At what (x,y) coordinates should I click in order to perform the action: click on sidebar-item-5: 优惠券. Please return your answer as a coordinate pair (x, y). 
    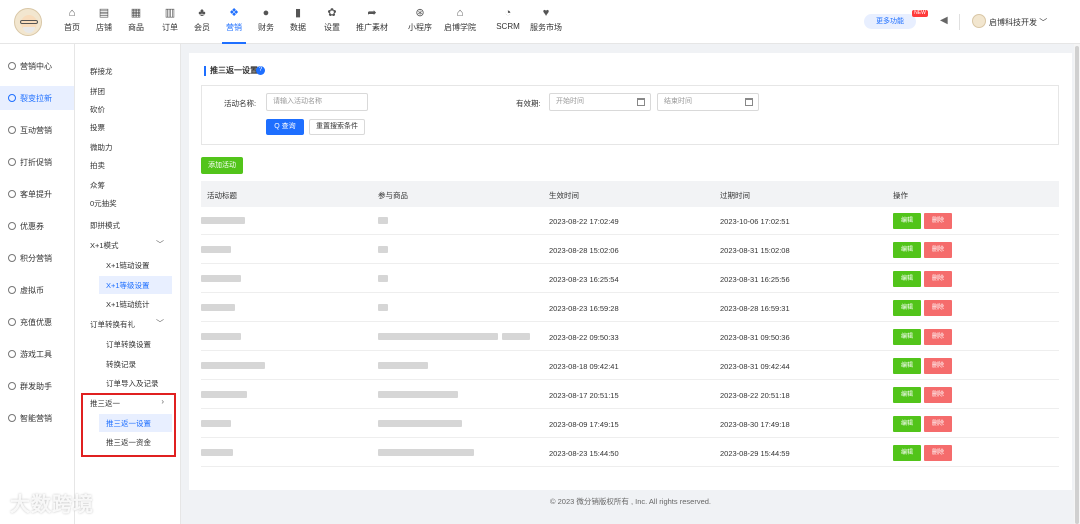
    Looking at the image, I should click on (37, 226).